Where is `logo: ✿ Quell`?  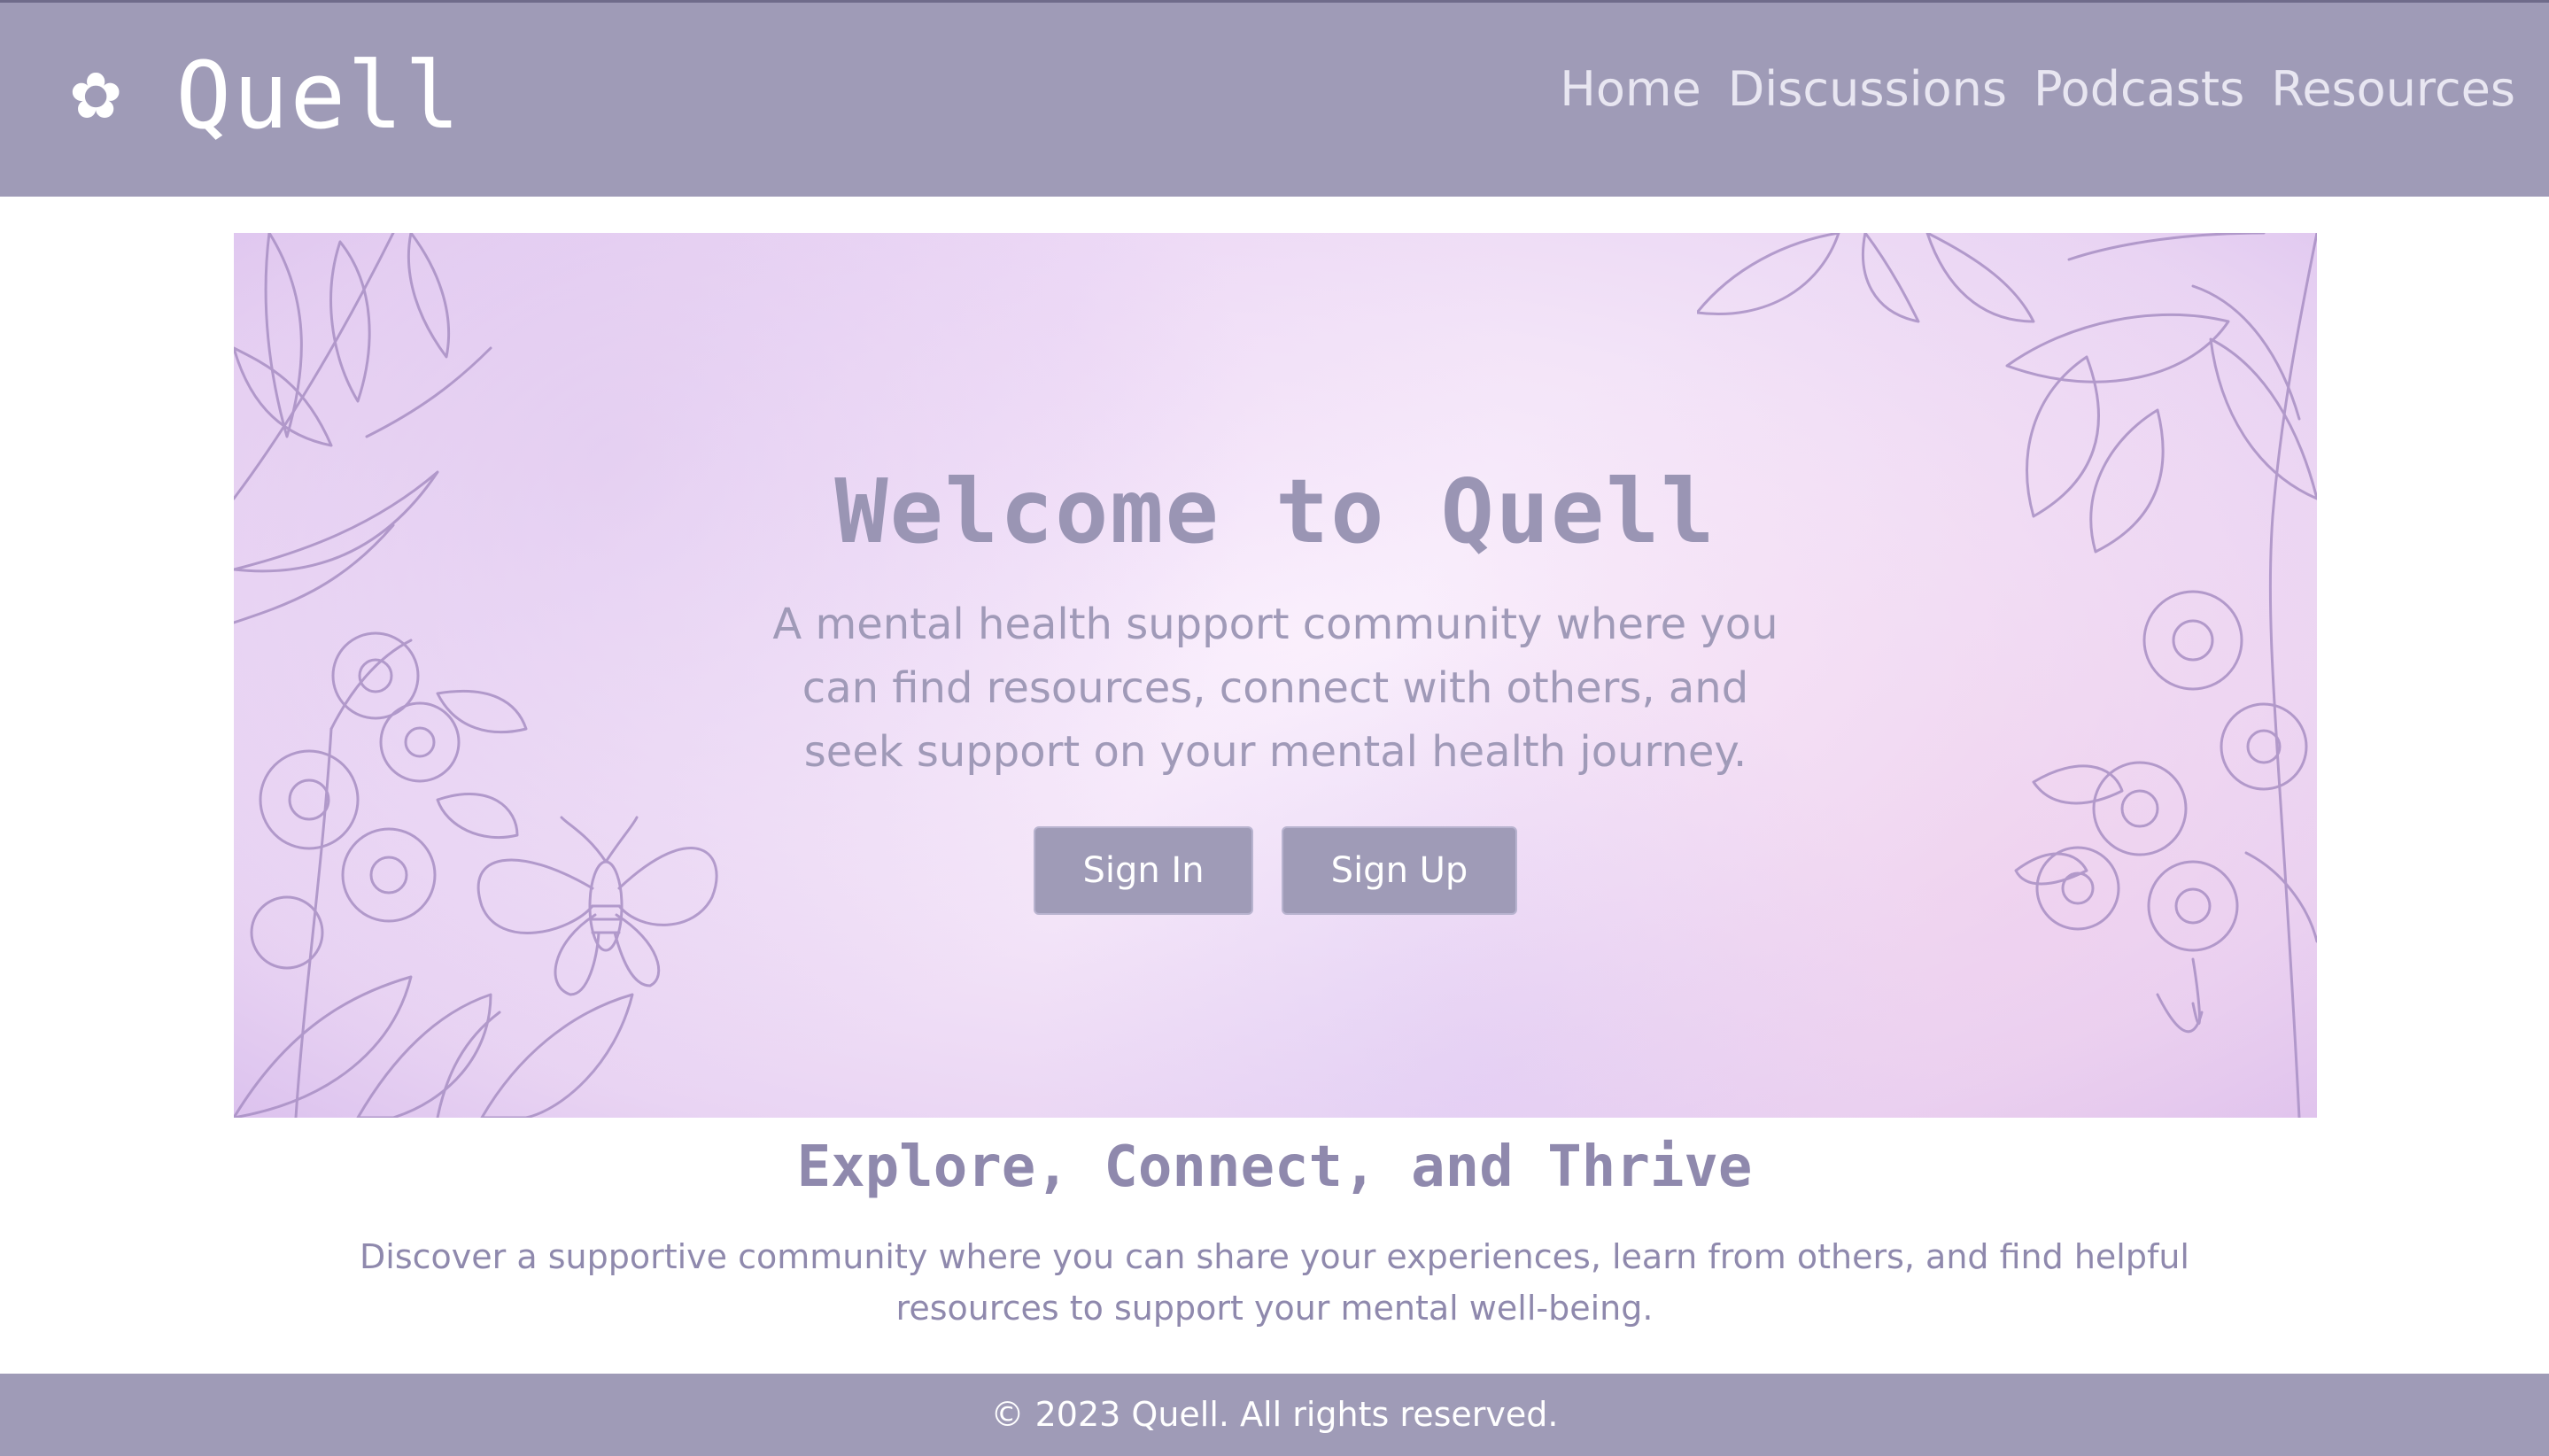 logo: ✿ Quell is located at coordinates (265, 95).